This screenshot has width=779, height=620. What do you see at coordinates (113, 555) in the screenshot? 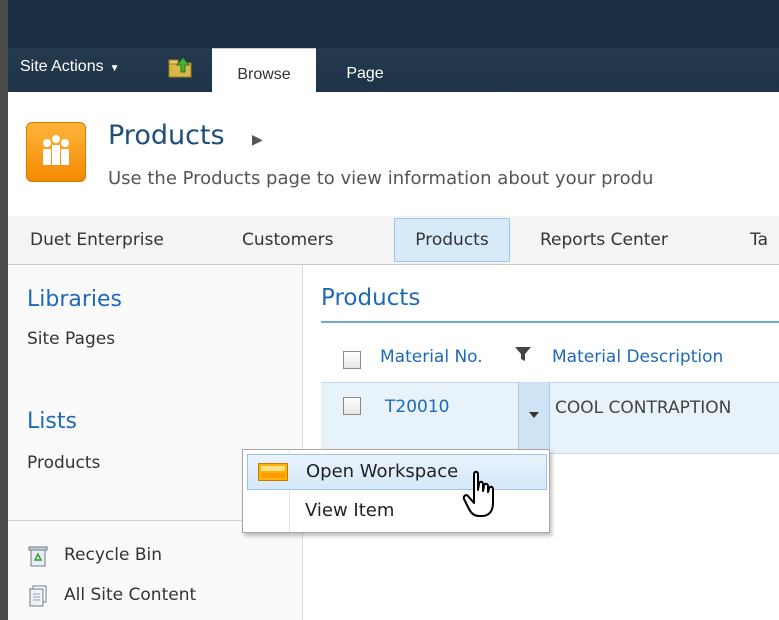
I see `recycle-bin-link: Recycle Bin` at bounding box center [113, 555].